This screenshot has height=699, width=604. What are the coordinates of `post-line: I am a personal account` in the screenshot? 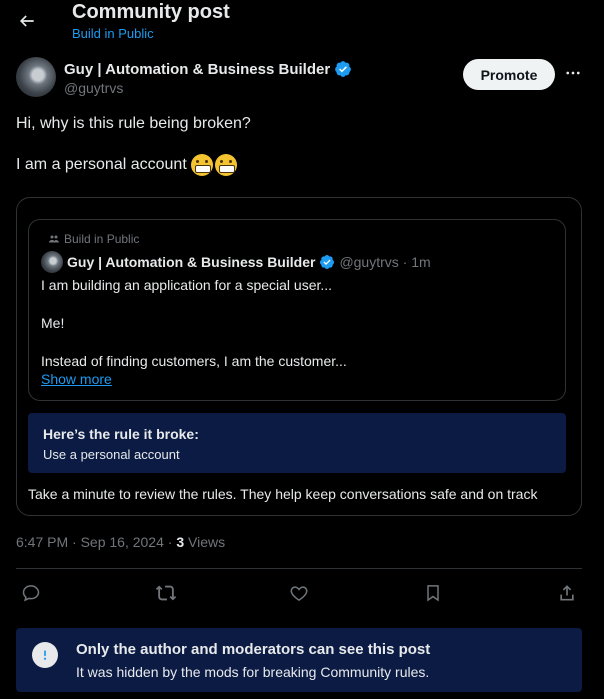 It's located at (301, 165).